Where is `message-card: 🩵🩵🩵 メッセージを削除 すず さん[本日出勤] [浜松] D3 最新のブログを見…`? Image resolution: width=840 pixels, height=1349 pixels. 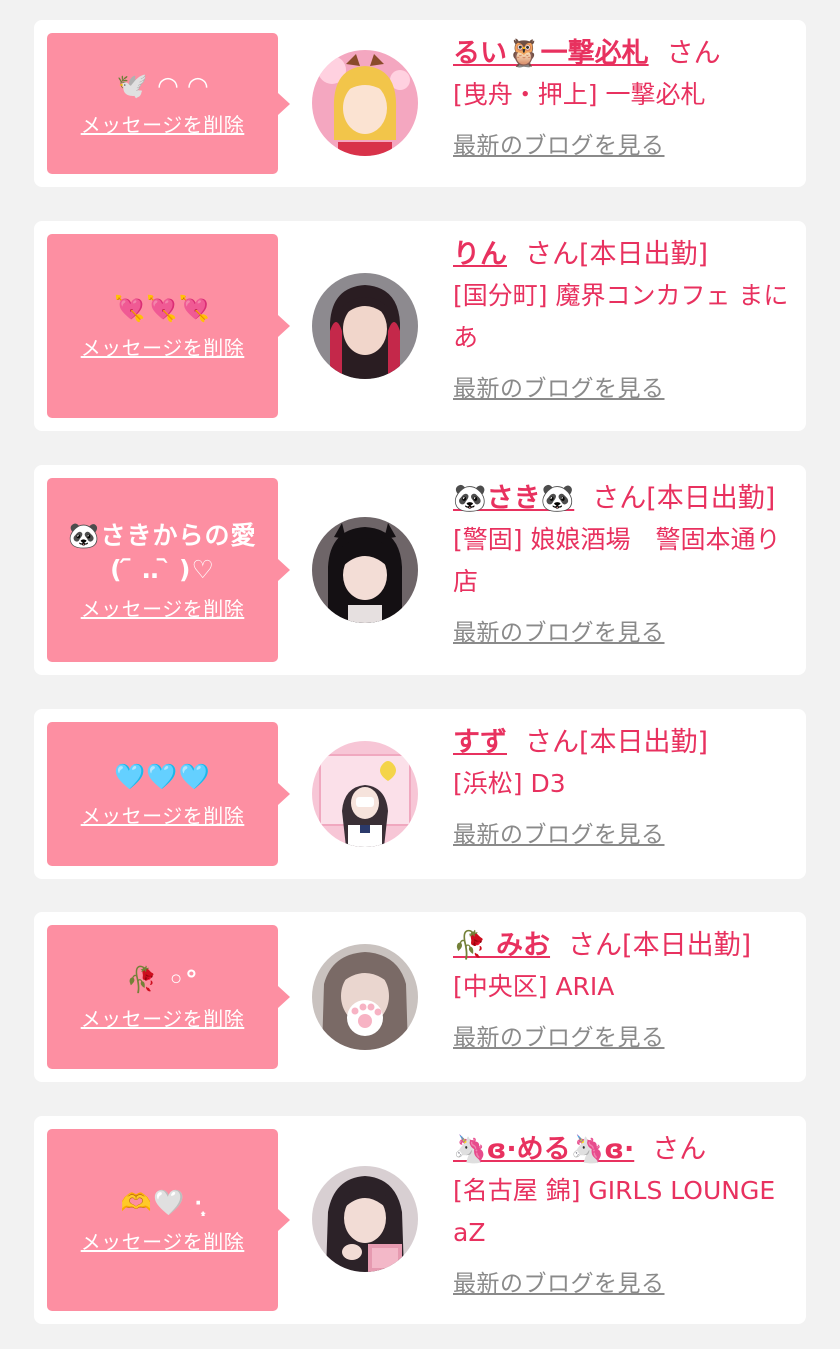 message-card: 🩵🩵🩵 メッセージを削除 すず さん[本日出勤] [浜松] D3 最新のブログを見… is located at coordinates (420, 794).